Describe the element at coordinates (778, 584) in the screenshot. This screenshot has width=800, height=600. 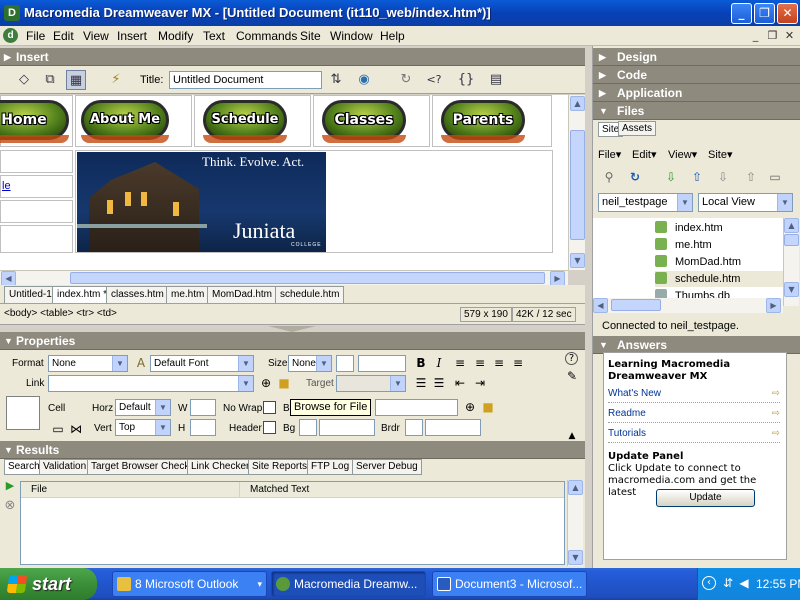
I see `clock: 12:55 PM` at that location.